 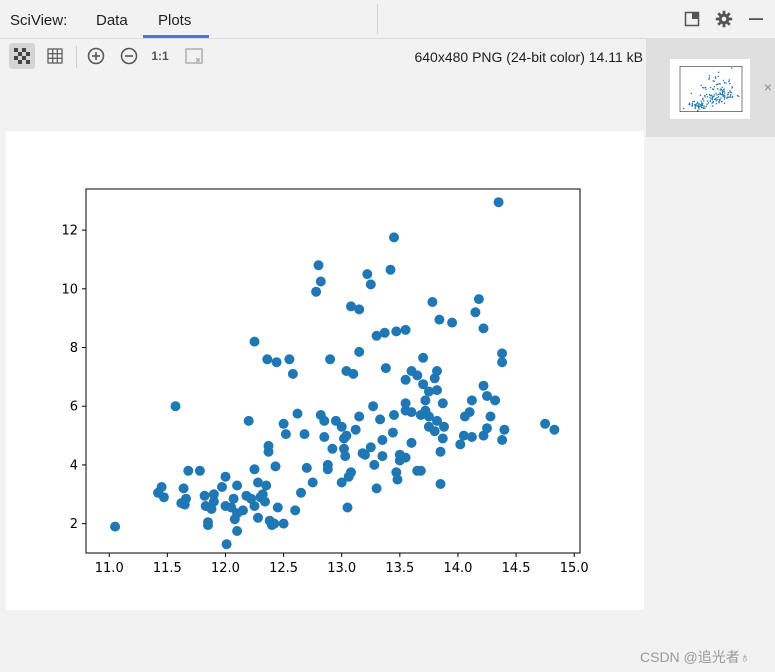 I want to click on close-icon: ×, so click(x=768, y=87).